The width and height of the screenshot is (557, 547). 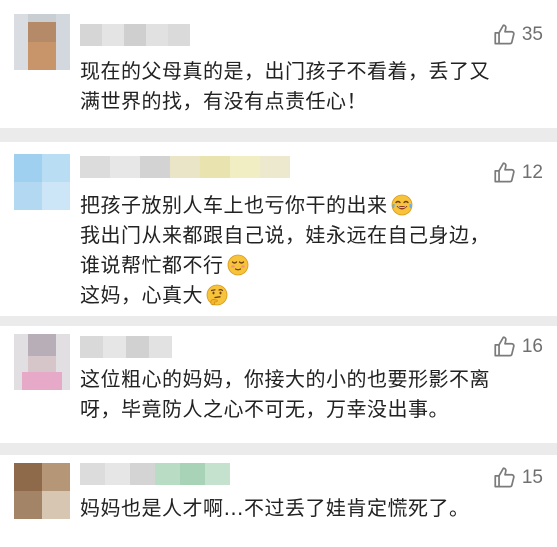 I want to click on like-count: 16, so click(x=532, y=346).